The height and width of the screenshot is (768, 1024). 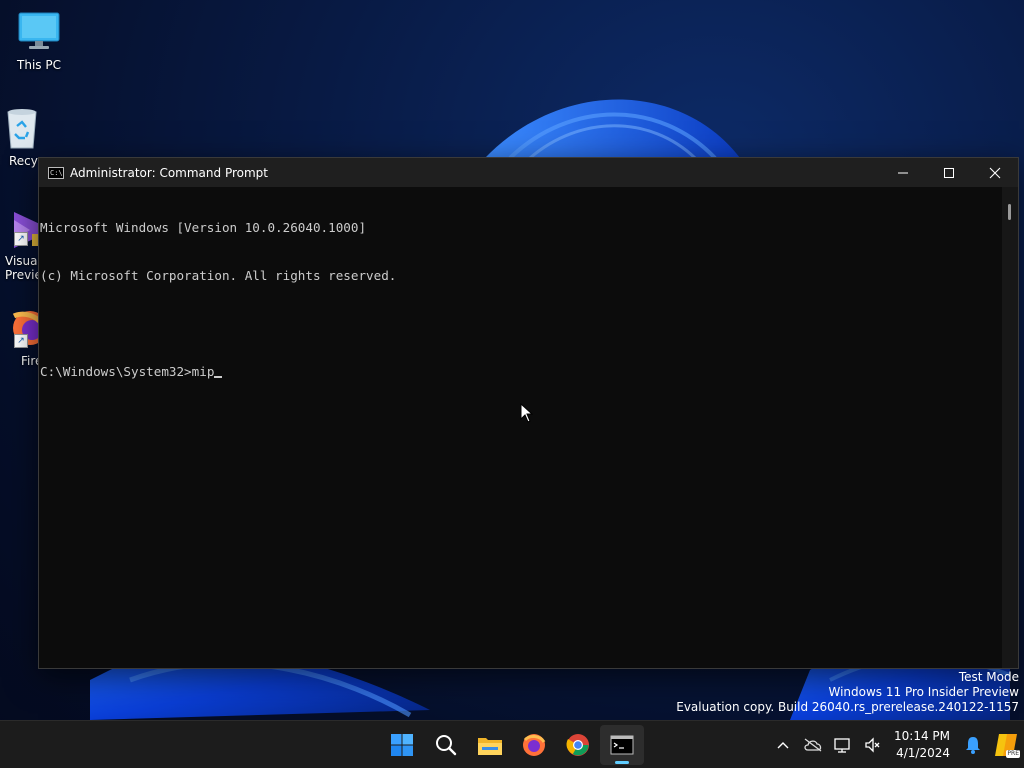 I want to click on start-icon, so click(x=402, y=745).